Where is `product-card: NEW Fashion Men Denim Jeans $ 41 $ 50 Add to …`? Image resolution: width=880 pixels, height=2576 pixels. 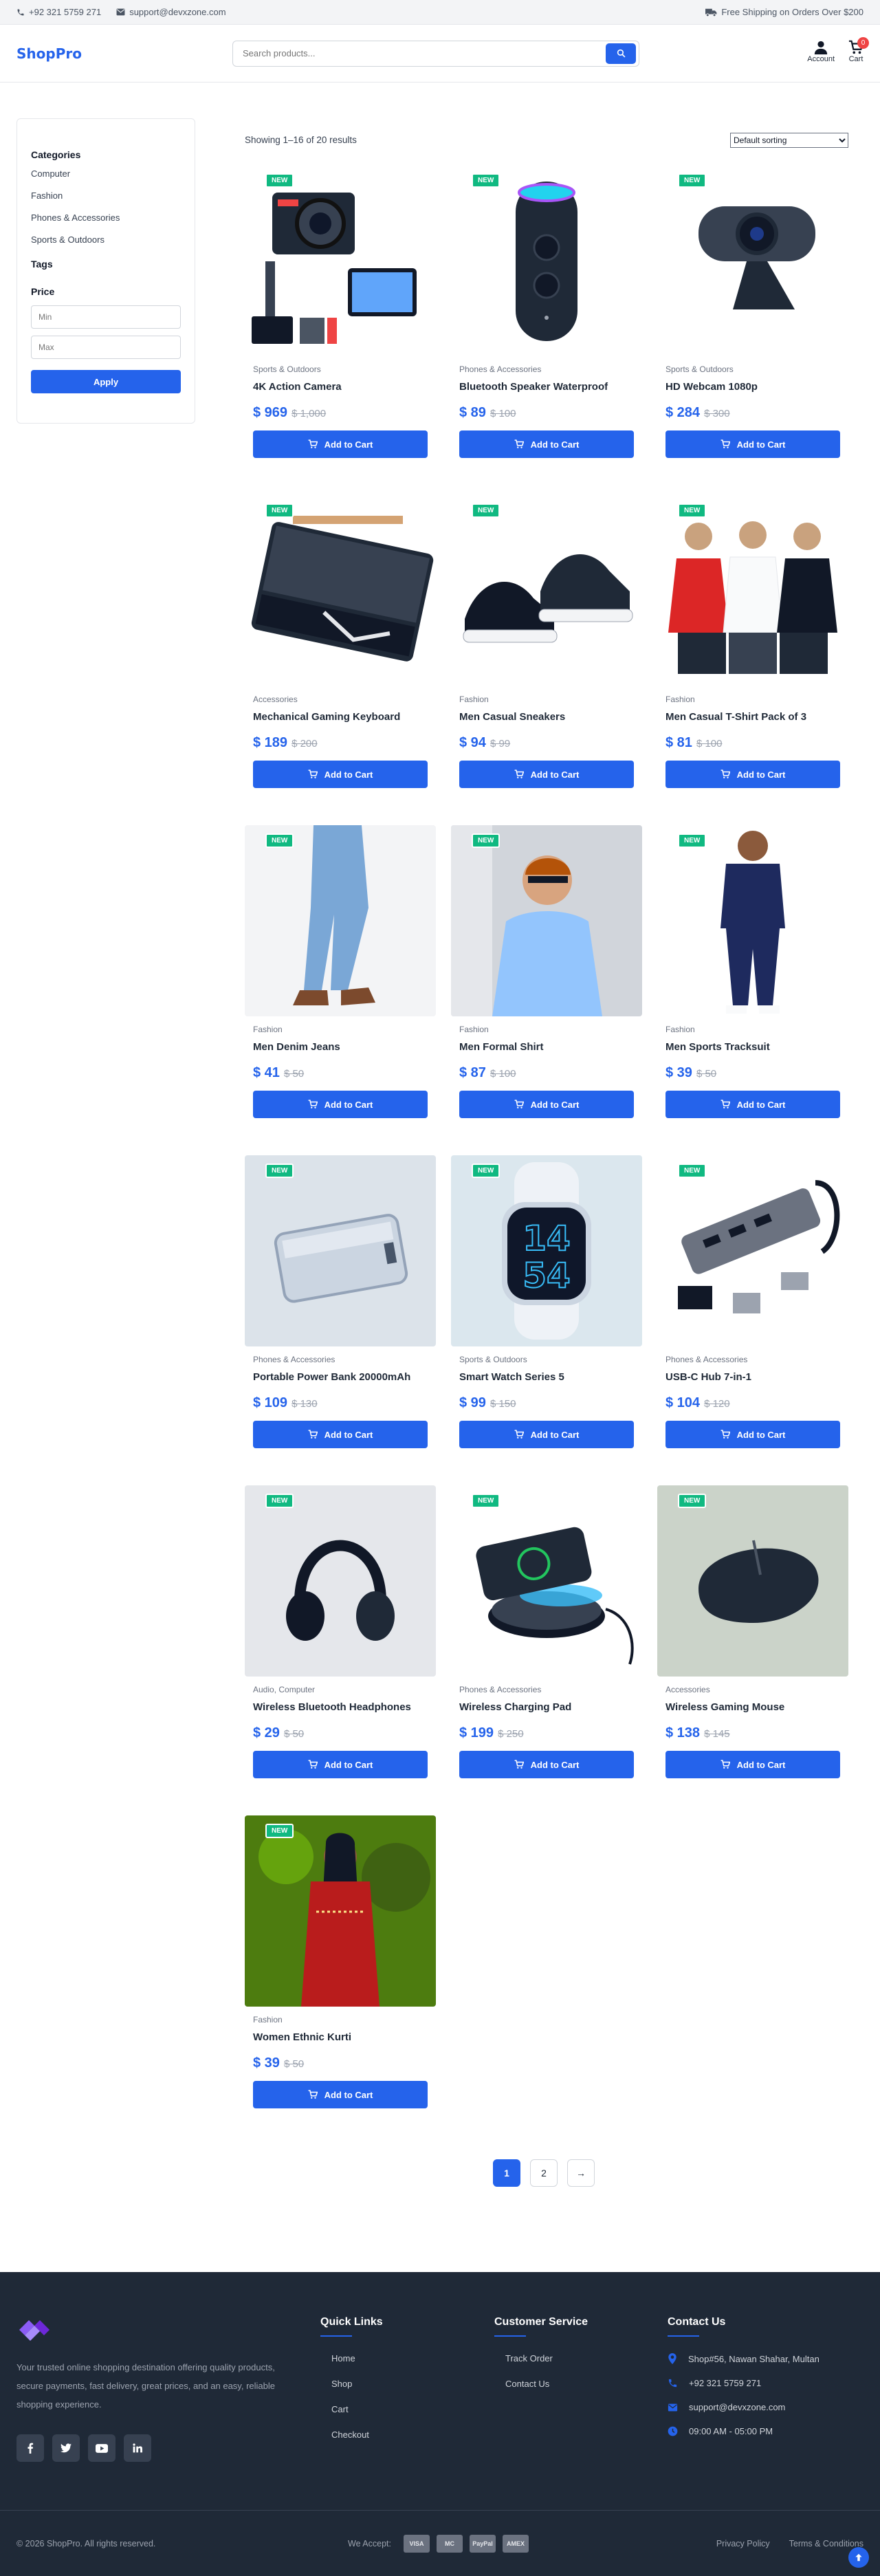 product-card: NEW Fashion Men Denim Jeans $ 41 $ 50 Add to … is located at coordinates (340, 985).